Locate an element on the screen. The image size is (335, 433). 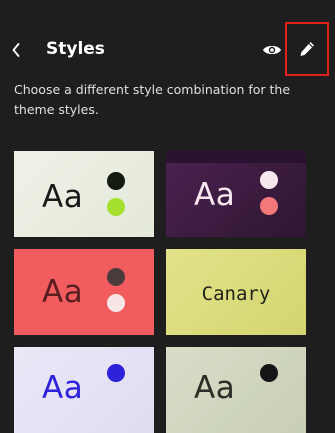
style-card-1: Aa is located at coordinates (84, 194).